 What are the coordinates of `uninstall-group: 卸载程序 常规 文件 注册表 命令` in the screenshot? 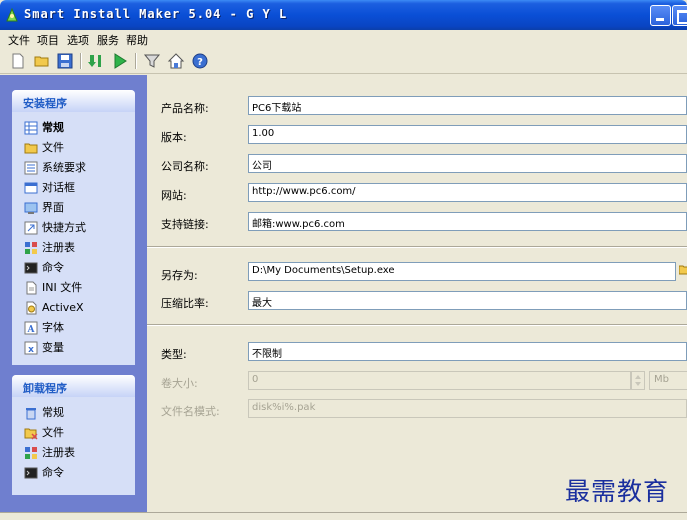 It's located at (73, 435).